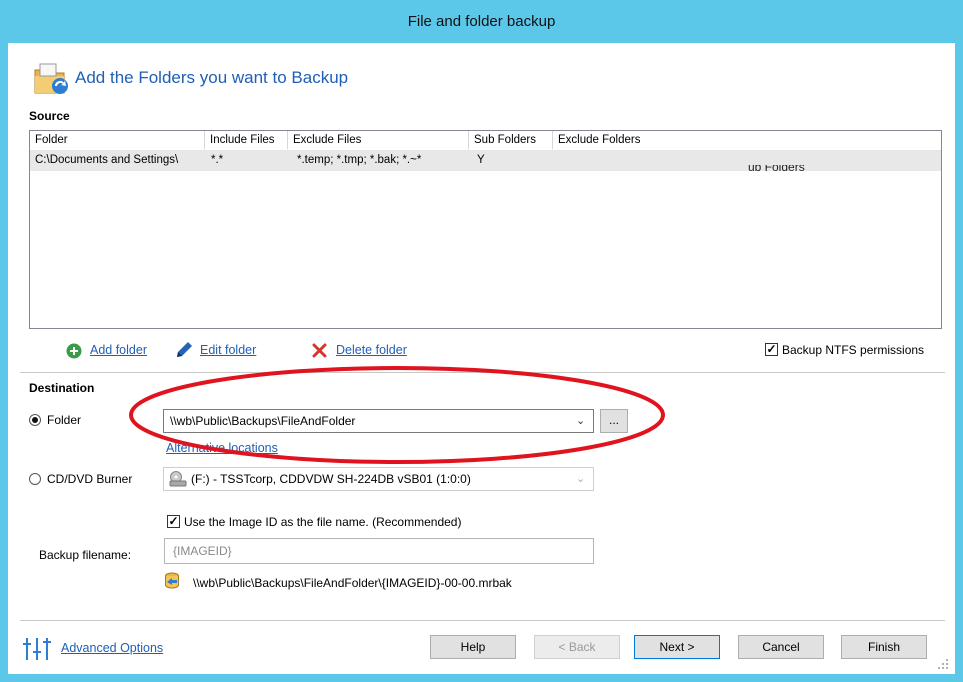 The height and width of the screenshot is (682, 963). Describe the element at coordinates (74, 351) in the screenshot. I see `add-folder-icon` at that location.